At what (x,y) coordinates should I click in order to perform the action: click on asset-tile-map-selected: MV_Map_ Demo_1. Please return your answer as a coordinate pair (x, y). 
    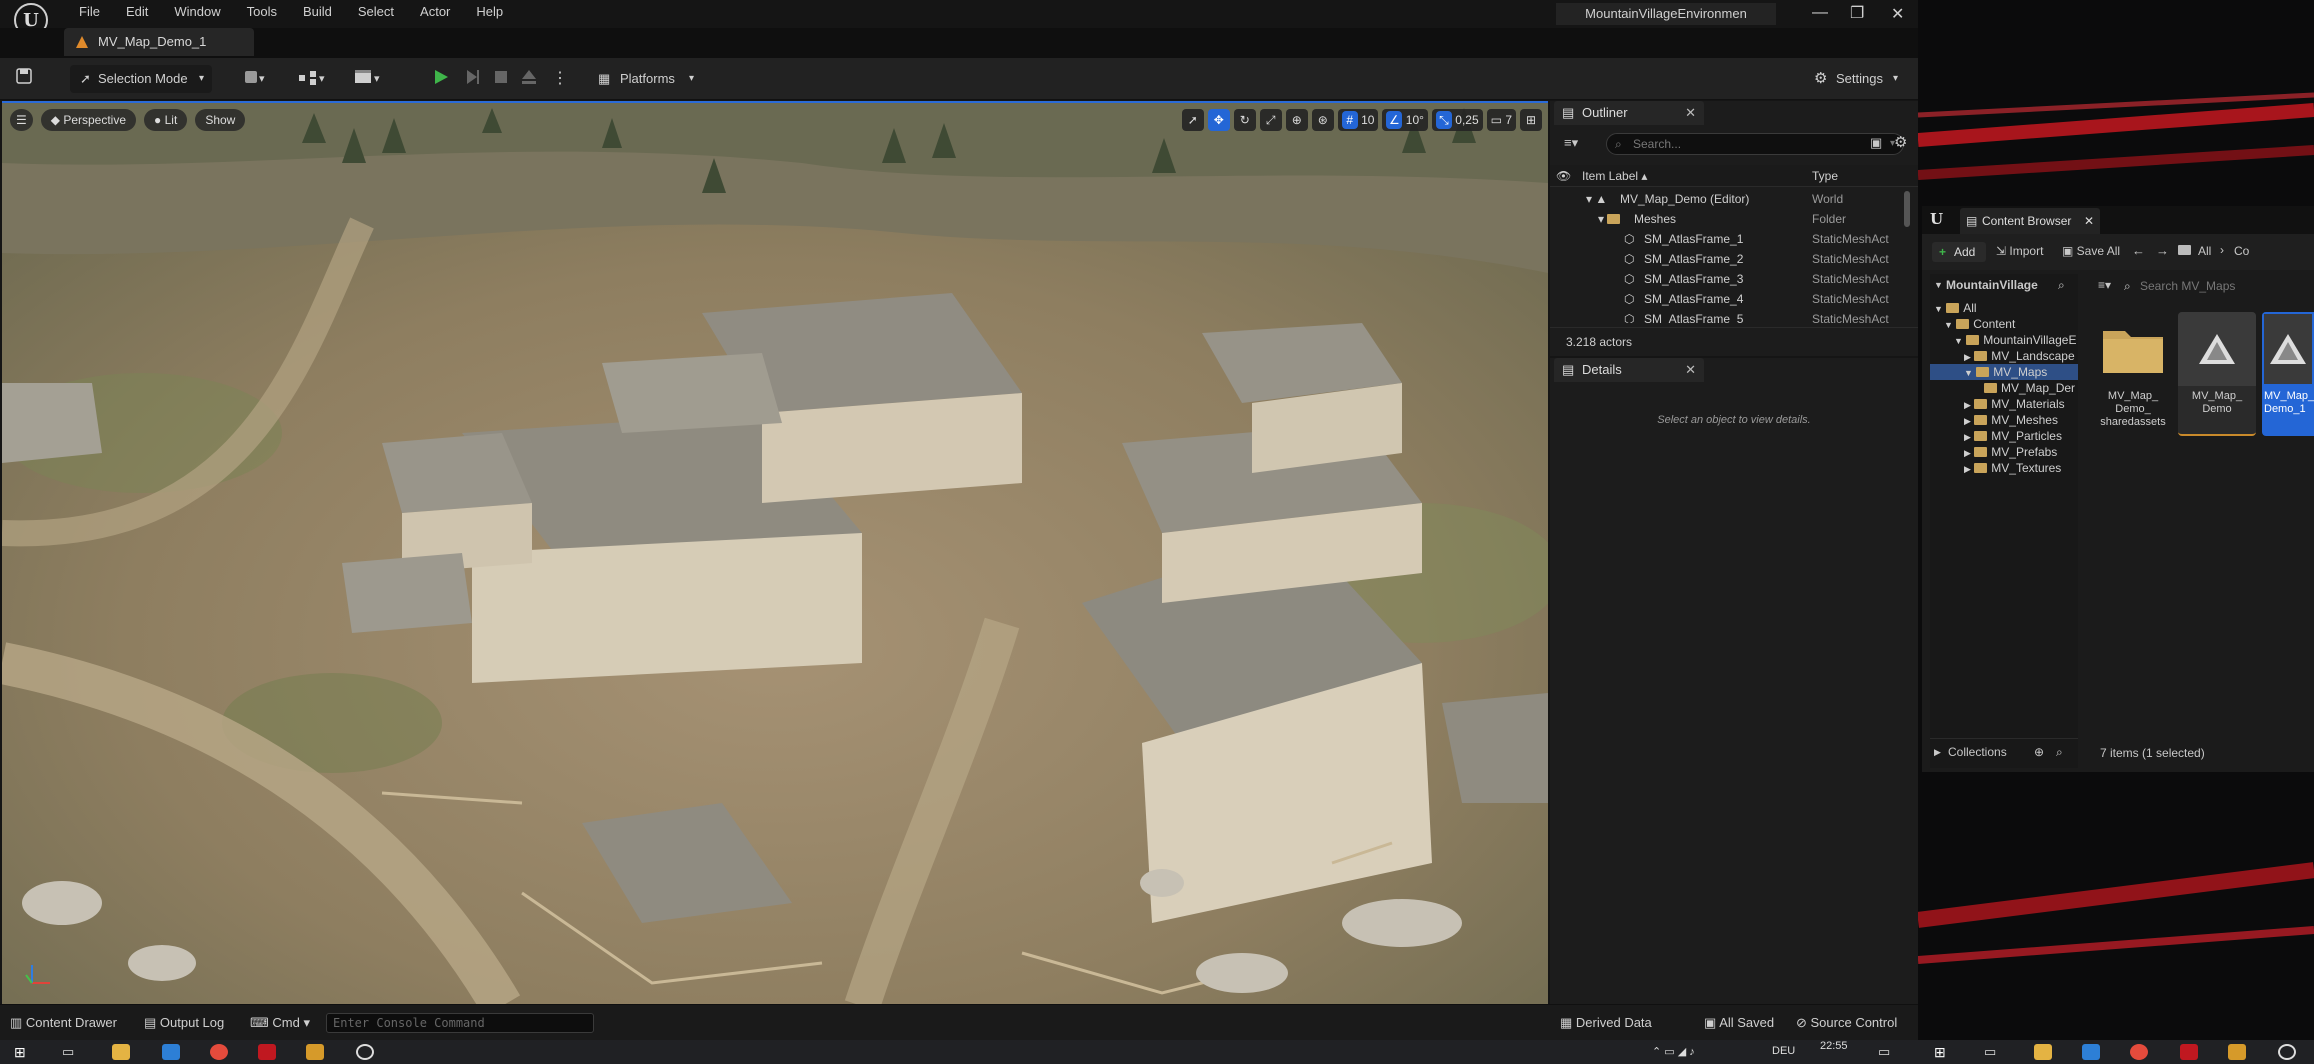
    Looking at the image, I should click on (2288, 374).